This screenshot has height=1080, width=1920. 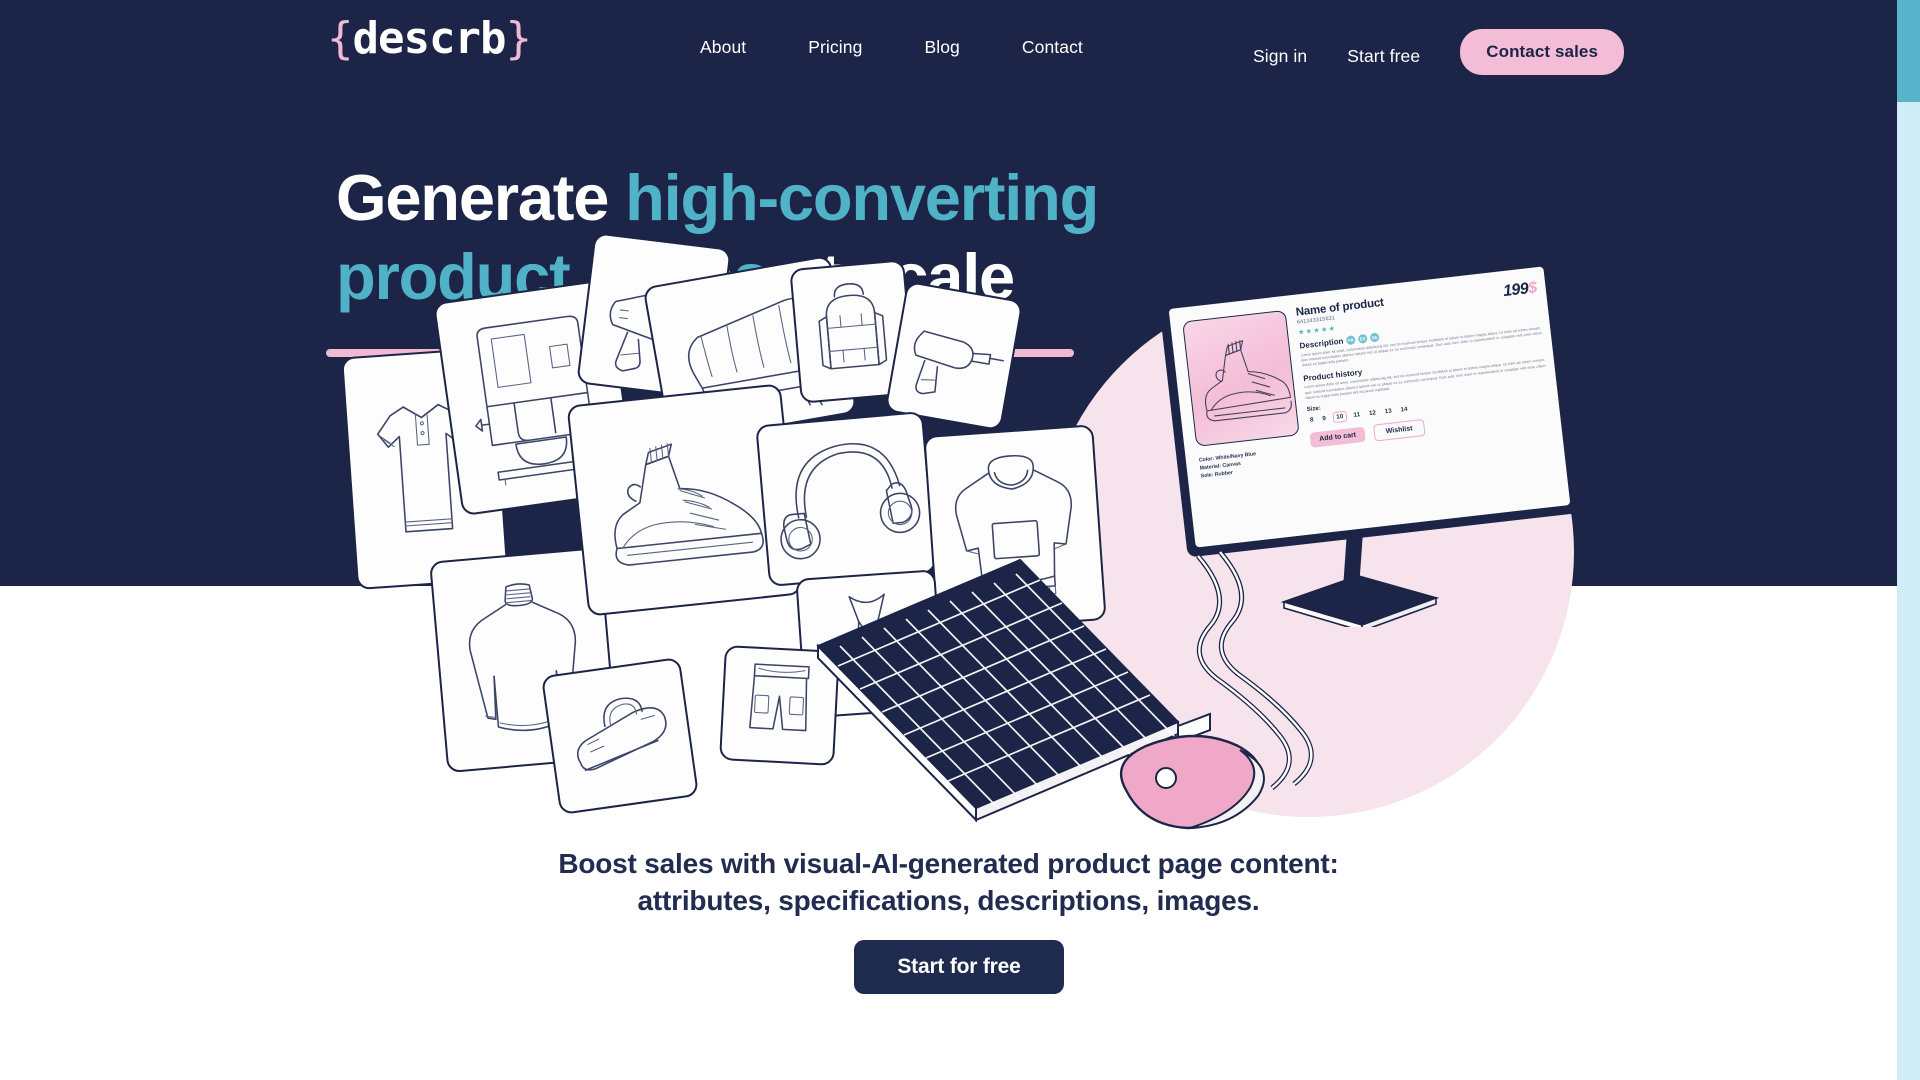 I want to click on size-option-14: 14, so click(x=1404, y=410).